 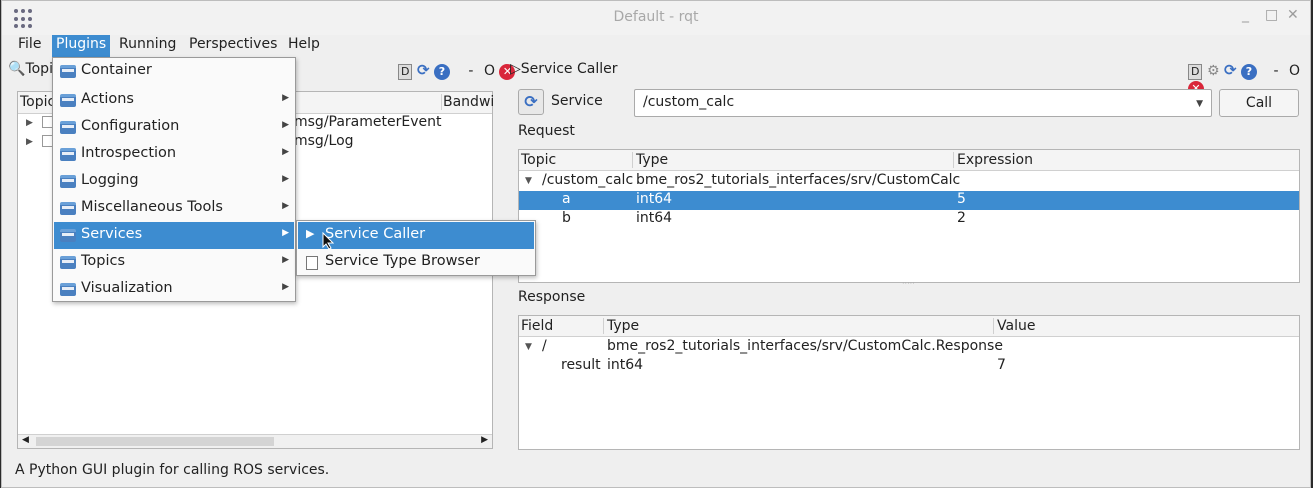 I want to click on response-label: Response, so click(x=552, y=297).